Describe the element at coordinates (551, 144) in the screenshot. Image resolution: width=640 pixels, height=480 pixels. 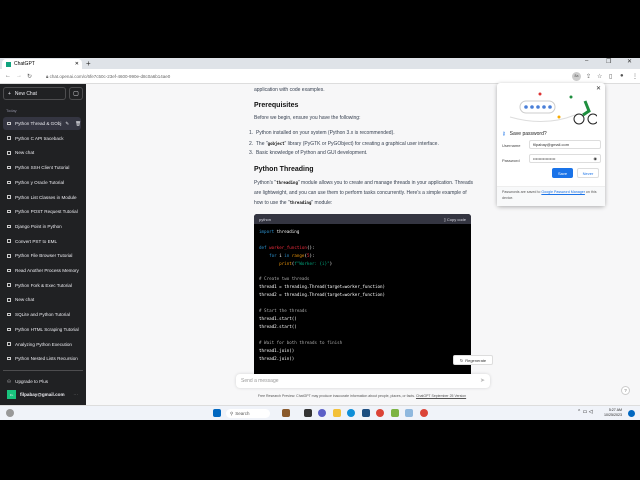
I see `username-value: filpabay@gmail.com` at that location.